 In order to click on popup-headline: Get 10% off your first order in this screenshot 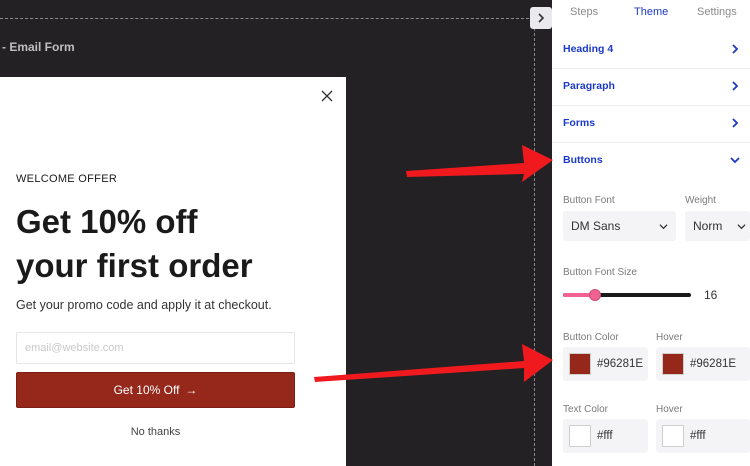, I will do `click(176, 244)`.